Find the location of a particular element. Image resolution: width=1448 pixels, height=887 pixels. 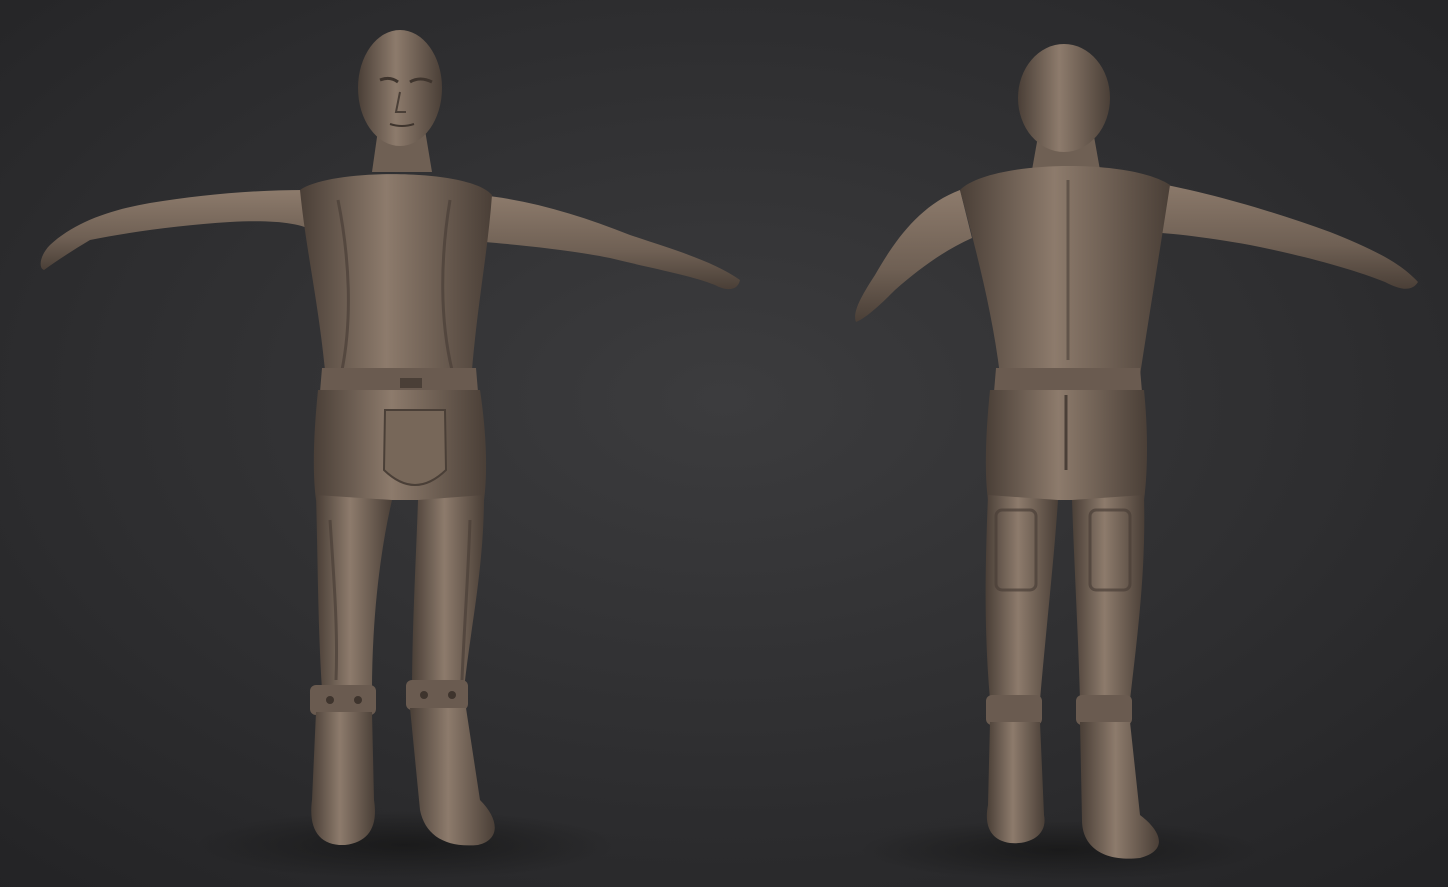

front-left-ankle-strap is located at coordinates (343, 700).